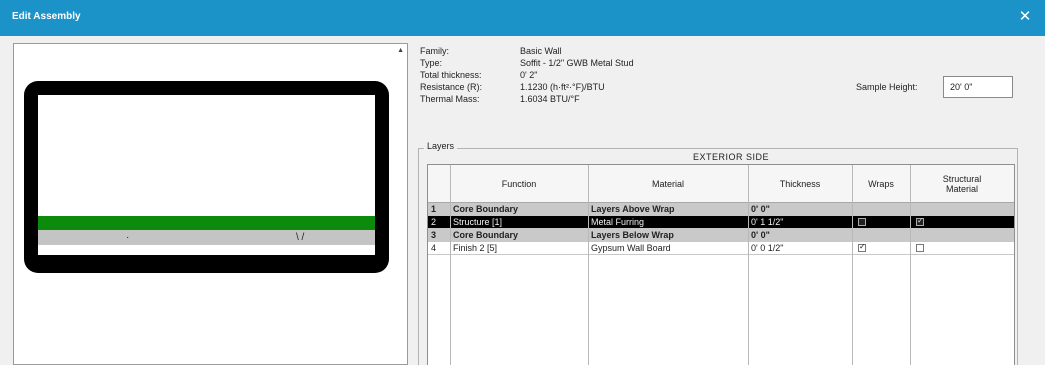  Describe the element at coordinates (668, 184) in the screenshot. I see `header-material: Material` at that location.